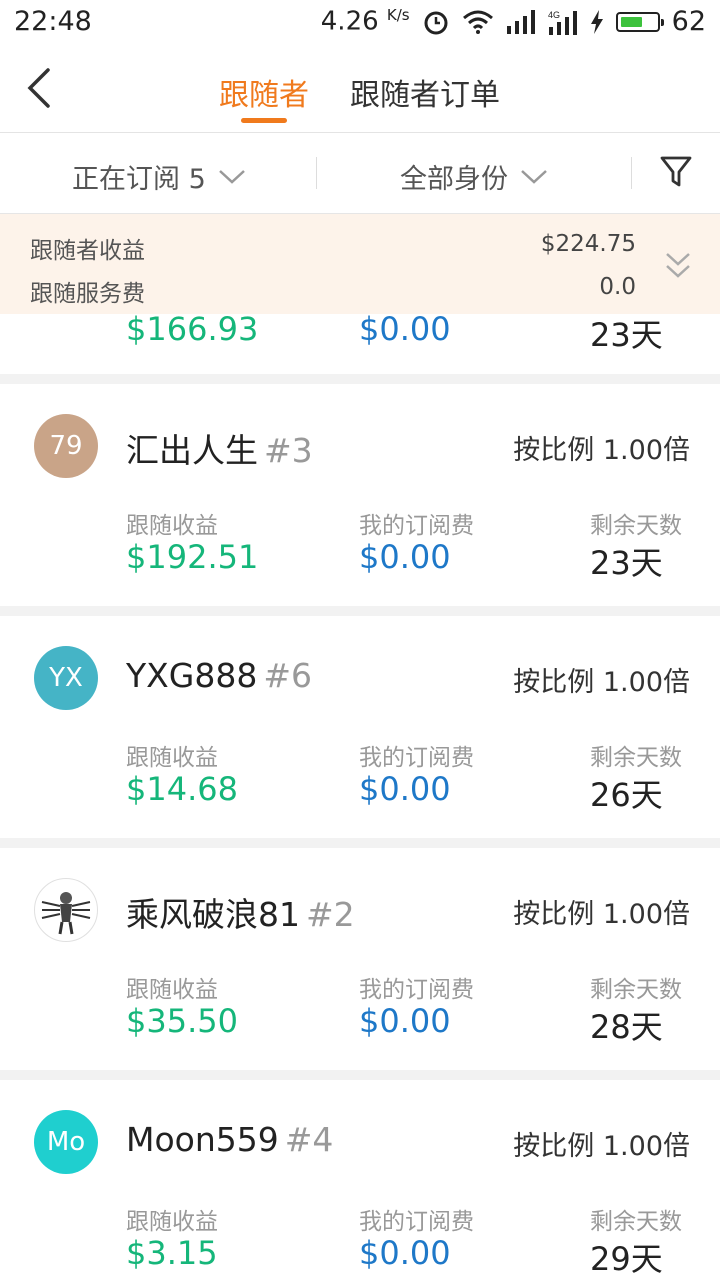 Image resolution: width=720 pixels, height=1280 pixels. I want to click on follow-profit-value: $35.50, so click(182, 1021).